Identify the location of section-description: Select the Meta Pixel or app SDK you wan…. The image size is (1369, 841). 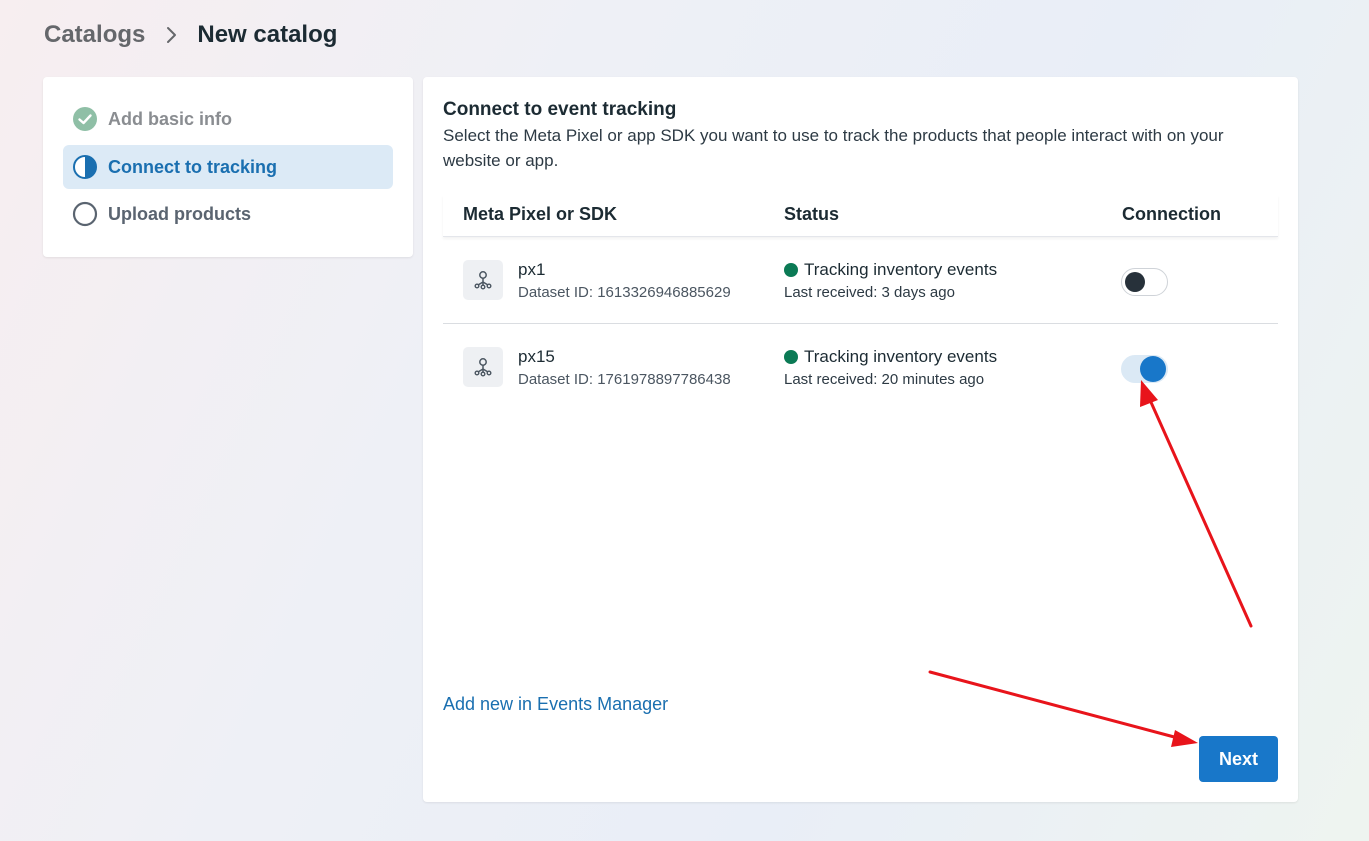
(833, 148).